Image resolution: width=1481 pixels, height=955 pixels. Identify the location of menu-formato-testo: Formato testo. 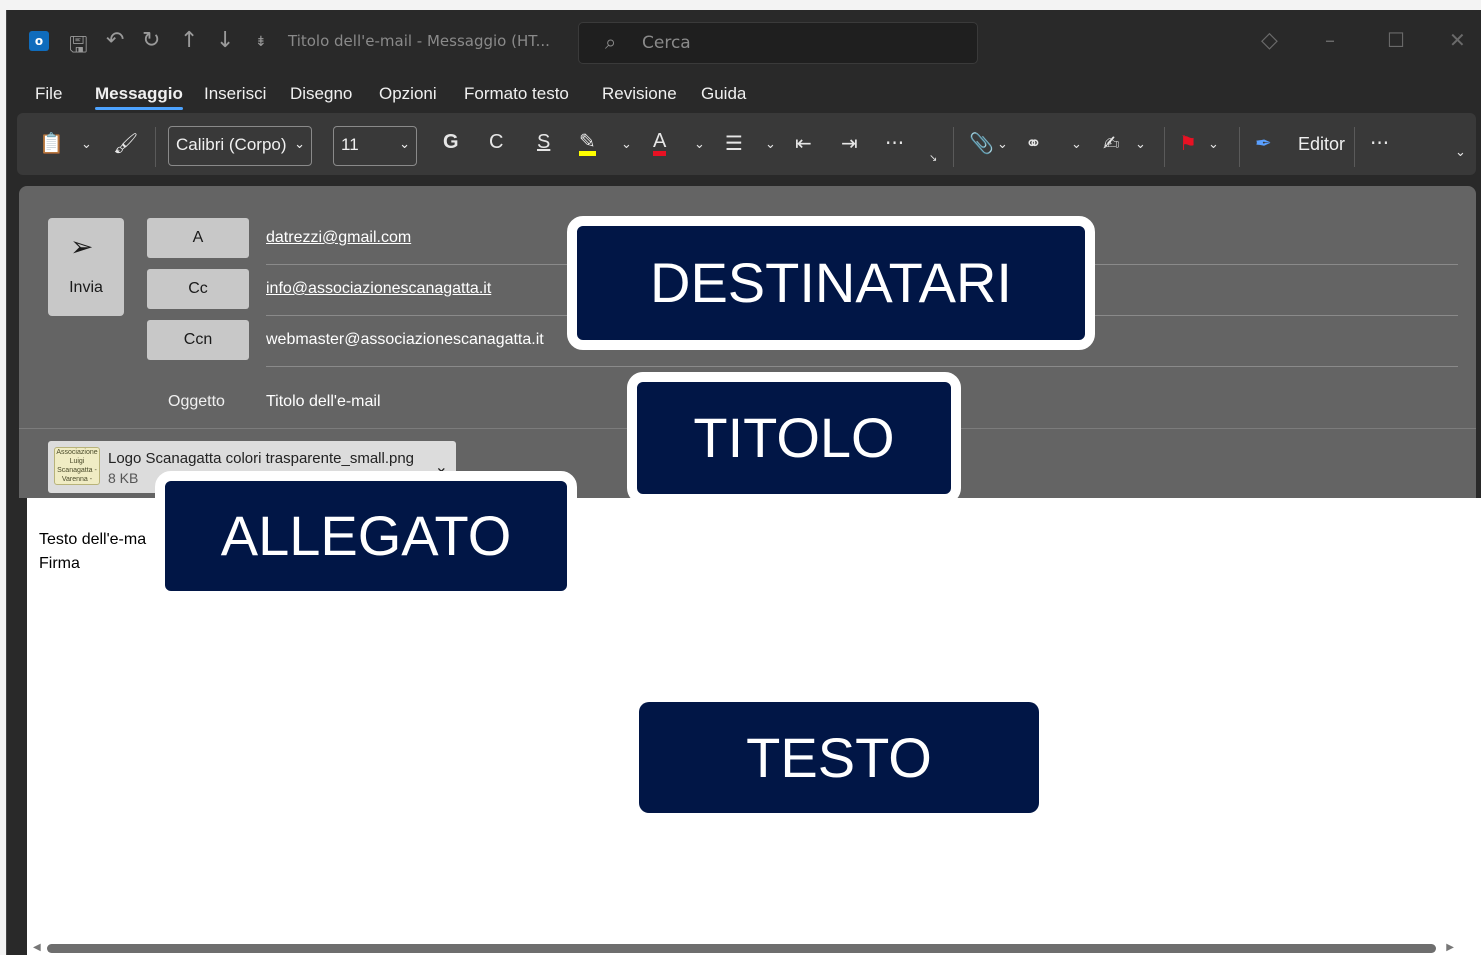
(516, 94).